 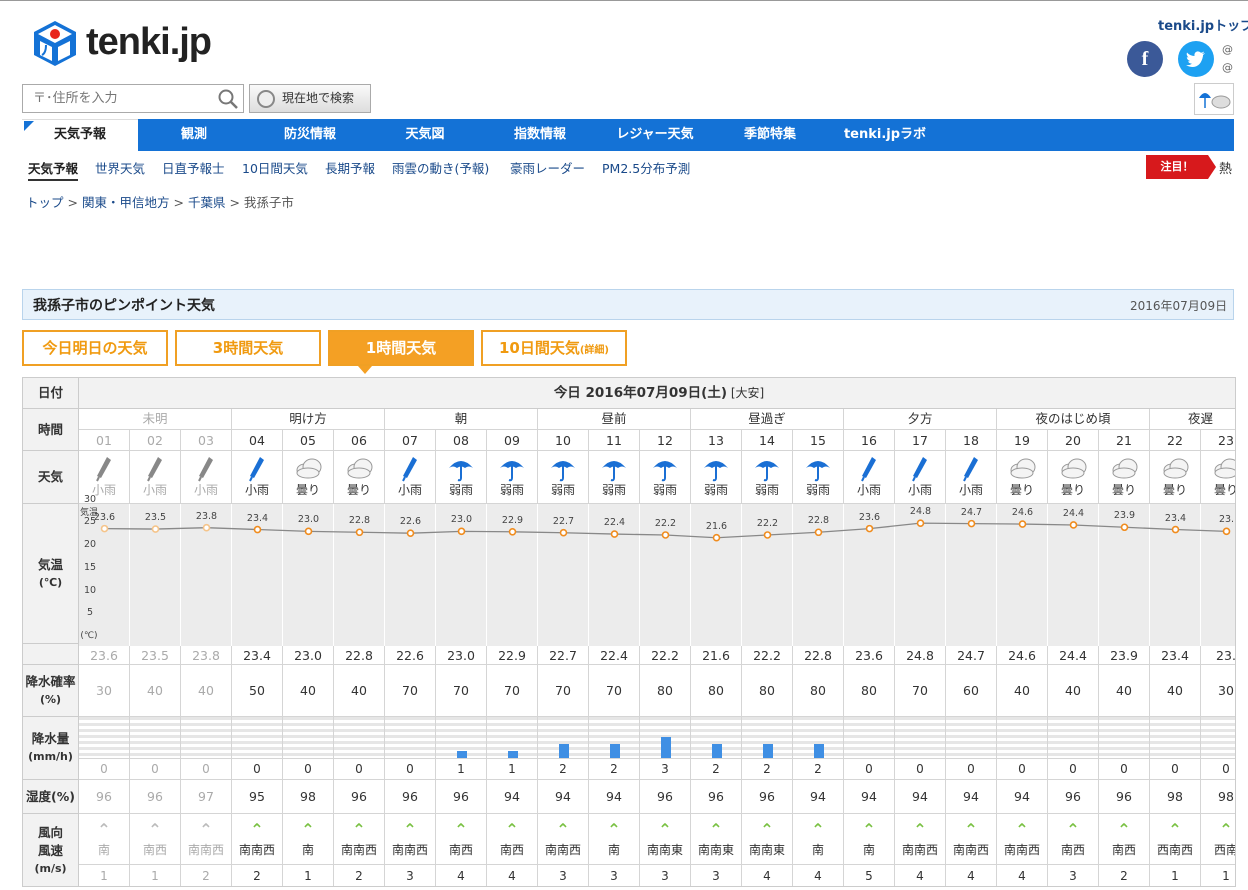 What do you see at coordinates (207, 202) in the screenshot?
I see `breadcrumb-prefecture: 千葉県` at bounding box center [207, 202].